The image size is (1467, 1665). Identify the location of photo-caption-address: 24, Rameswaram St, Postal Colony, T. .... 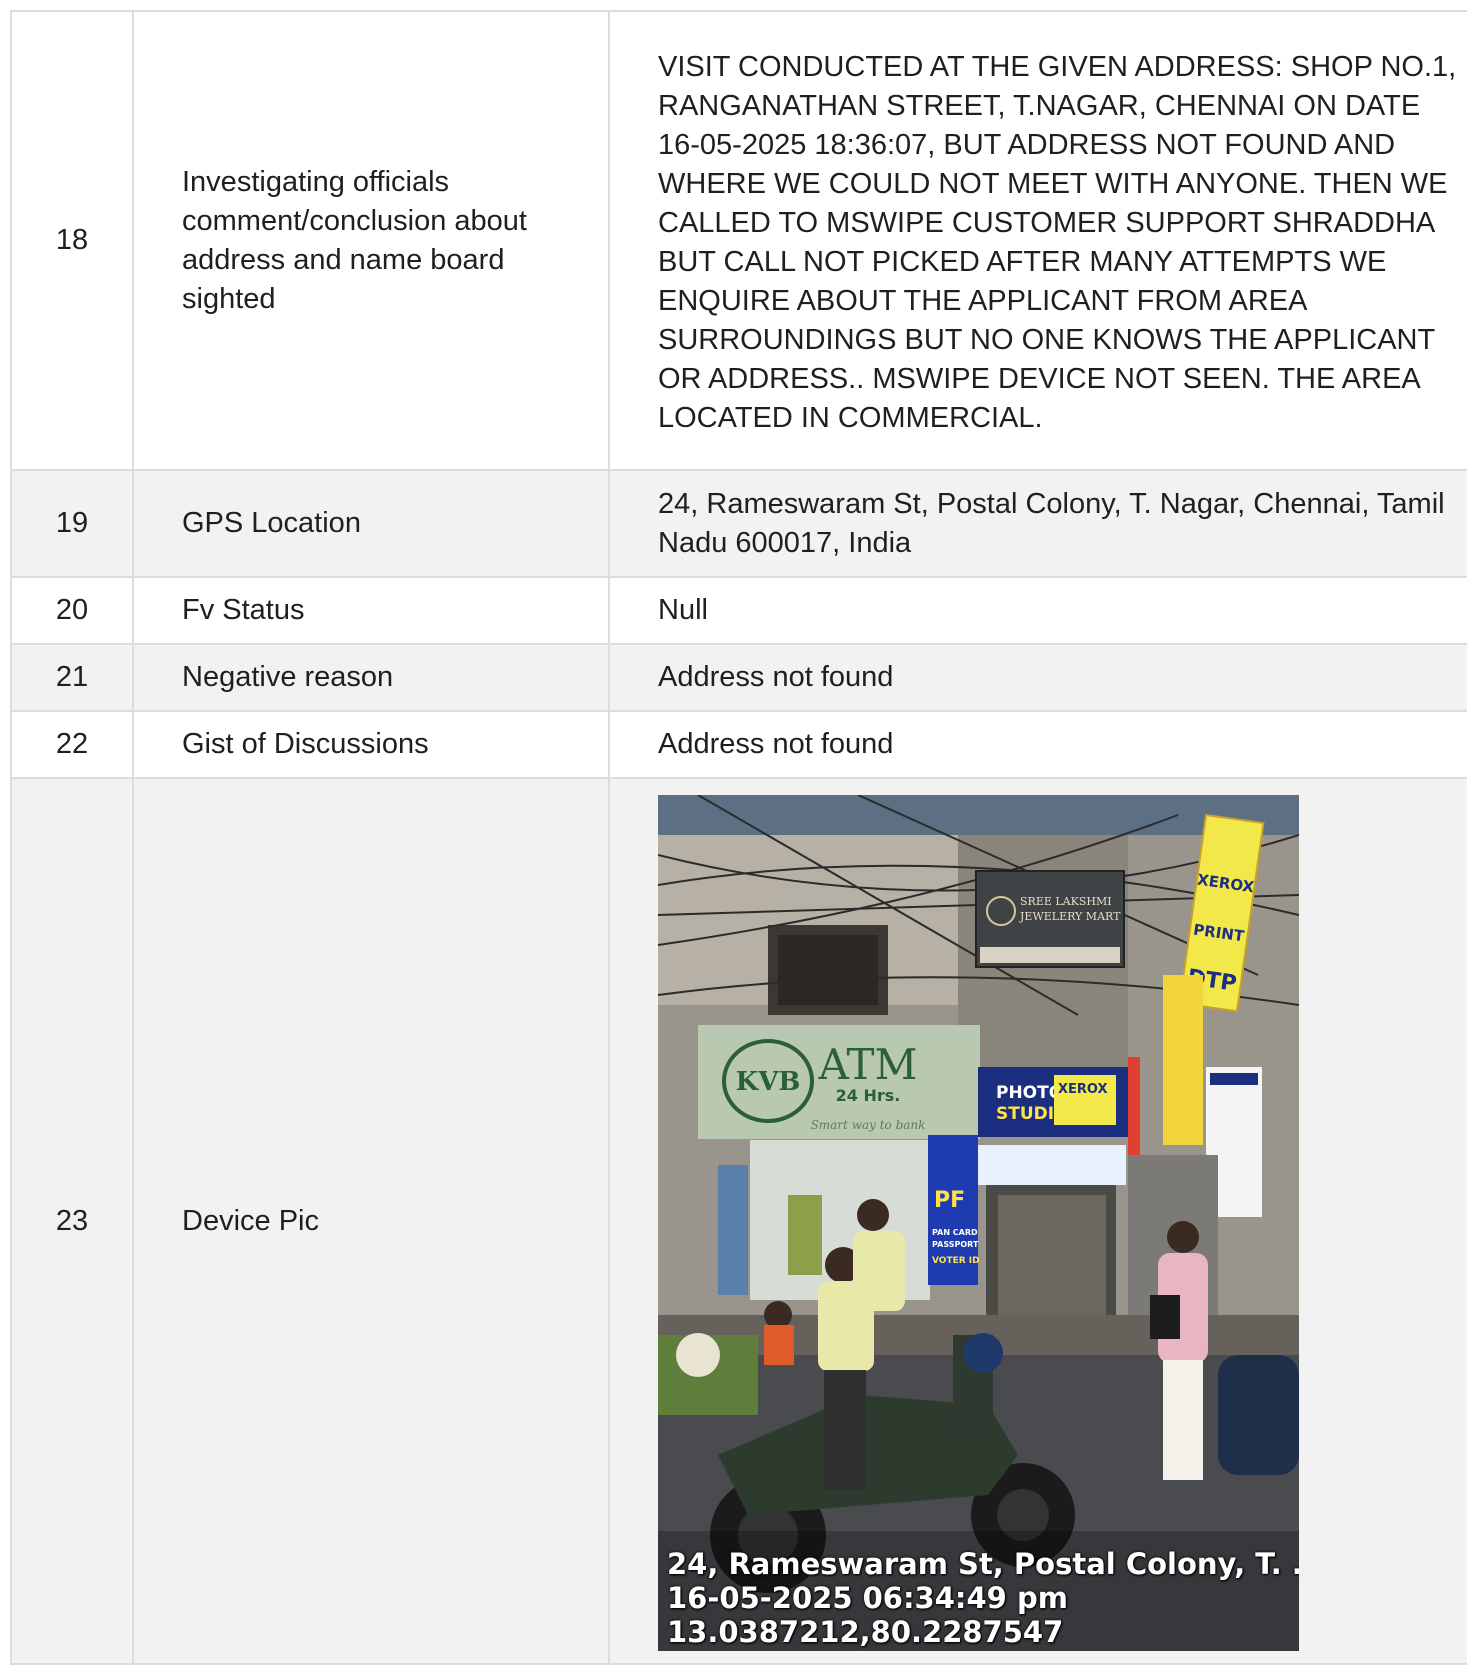
(983, 1564).